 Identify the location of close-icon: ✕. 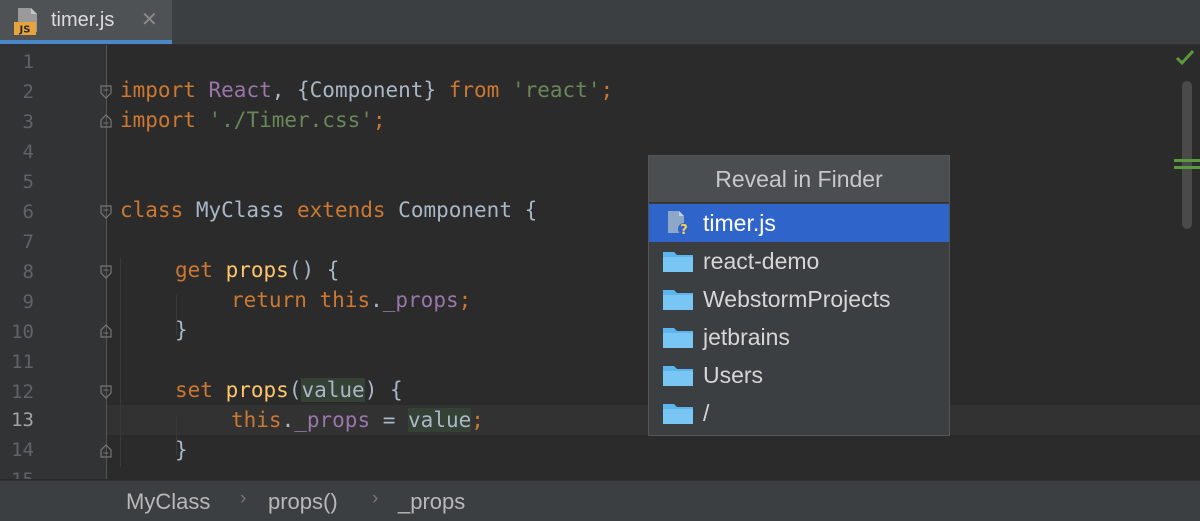
(149, 19).